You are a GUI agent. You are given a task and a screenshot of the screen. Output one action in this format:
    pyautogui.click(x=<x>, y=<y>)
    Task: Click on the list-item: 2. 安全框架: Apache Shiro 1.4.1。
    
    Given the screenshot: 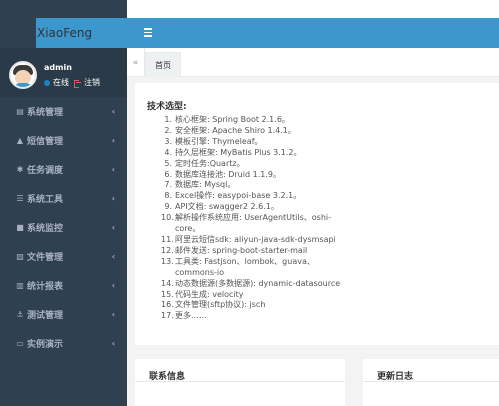 What is the action you would take?
    pyautogui.click(x=253, y=131)
    